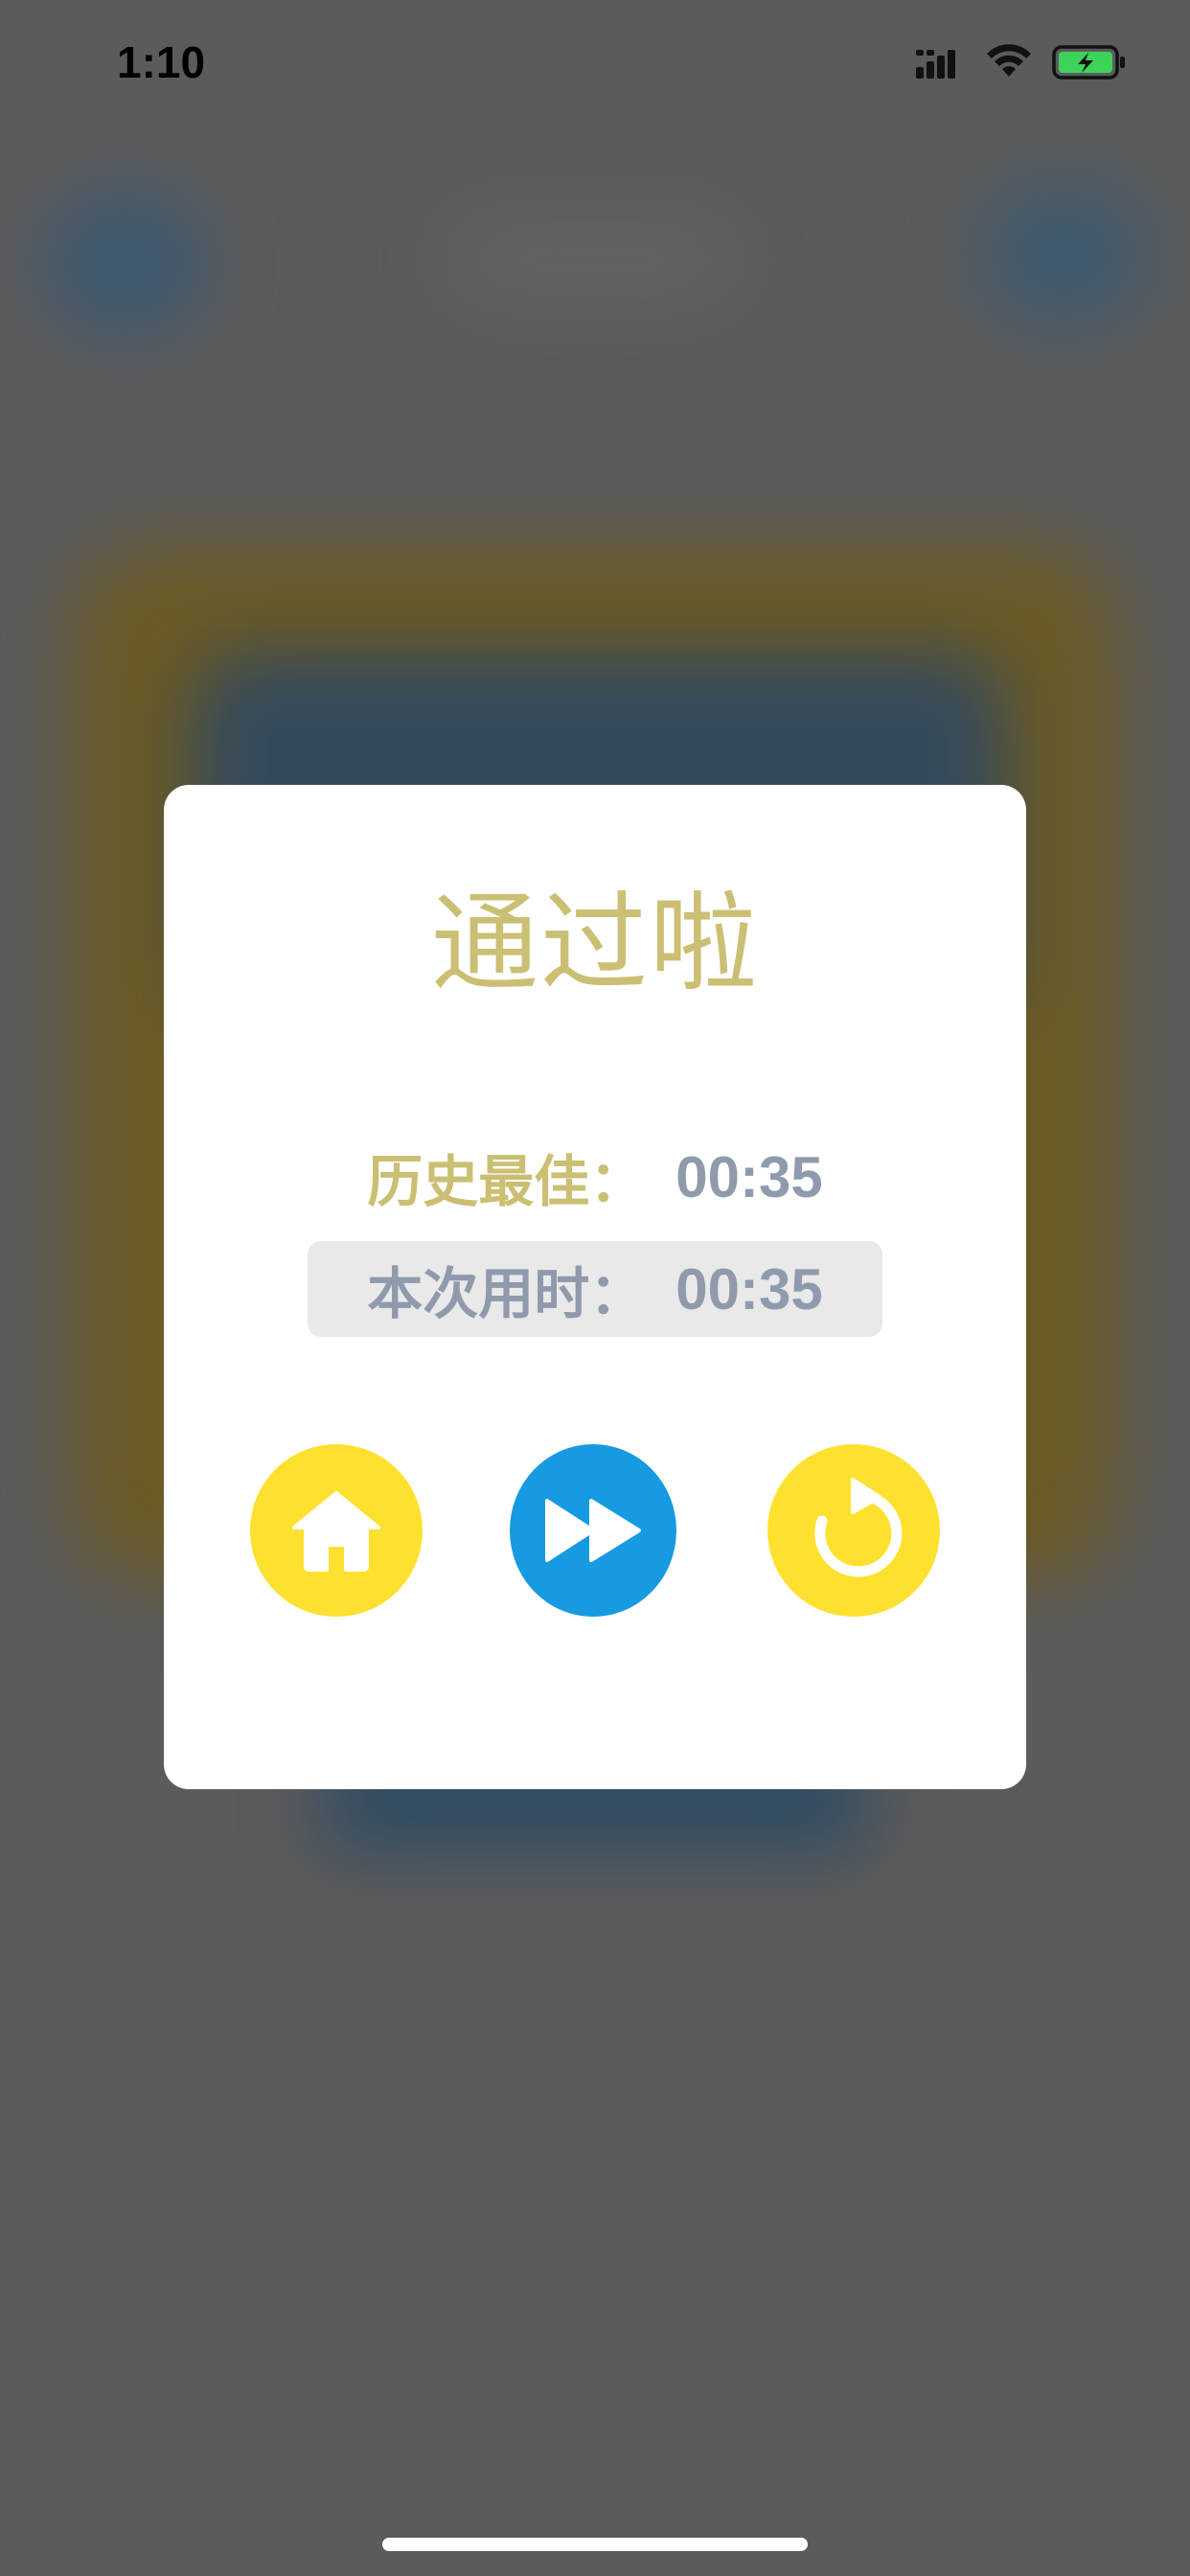 This screenshot has height=2576, width=1190. What do you see at coordinates (1089, 63) in the screenshot?
I see `battery-charging-icon` at bounding box center [1089, 63].